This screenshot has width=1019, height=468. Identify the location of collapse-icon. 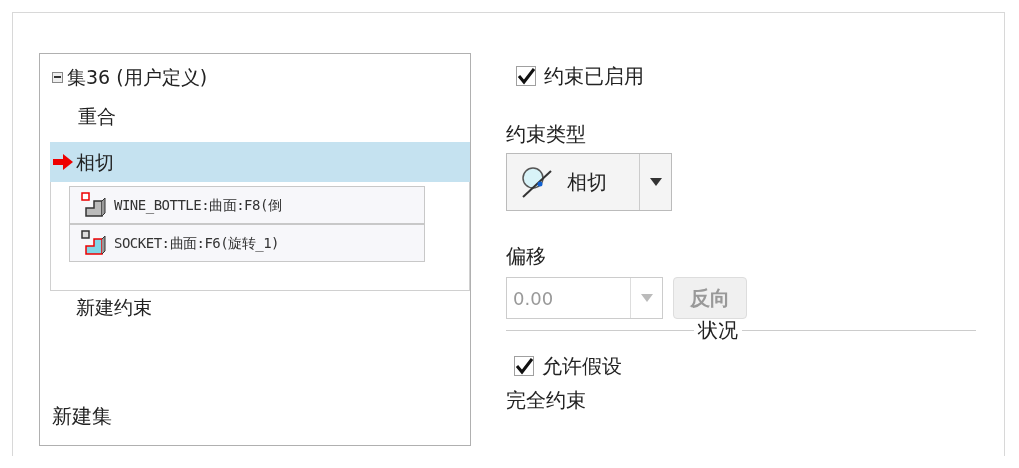
(57, 77).